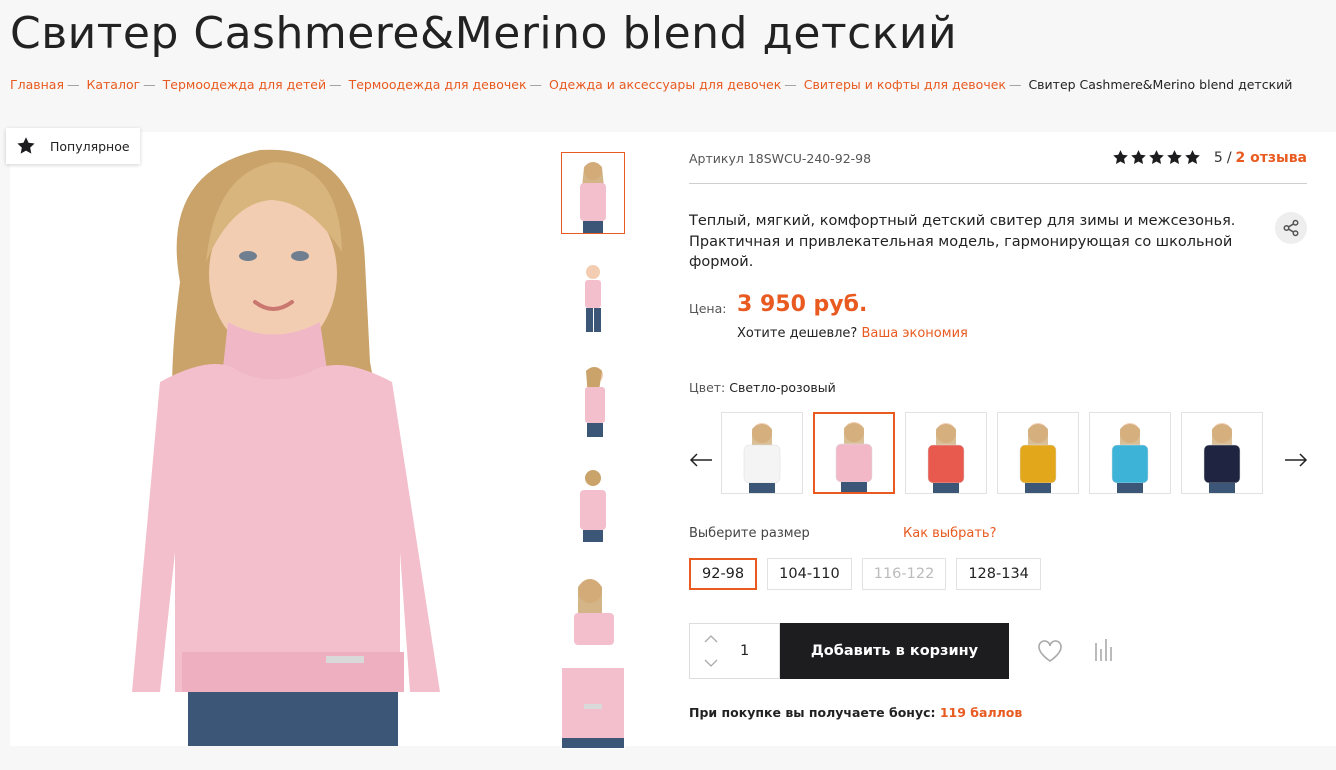 This screenshot has height=770, width=1336. I want to click on breadcrumb-link-thermo-girls: Термоодежда для девочек, so click(438, 84).